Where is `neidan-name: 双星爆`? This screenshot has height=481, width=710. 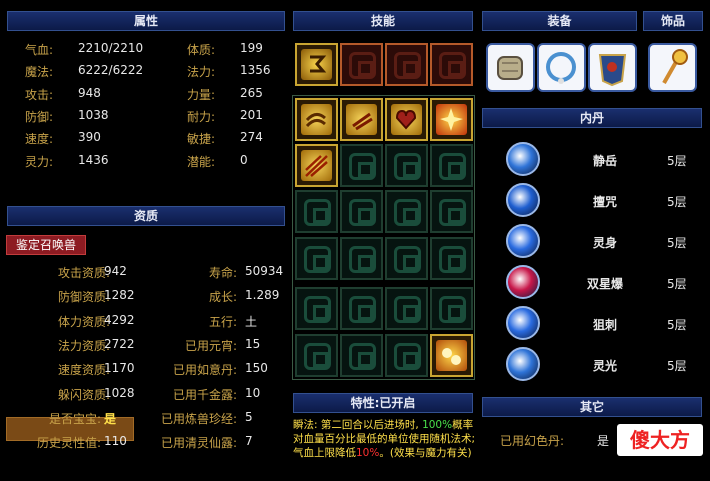
neidan-name: 双星爆 is located at coordinates (604, 284).